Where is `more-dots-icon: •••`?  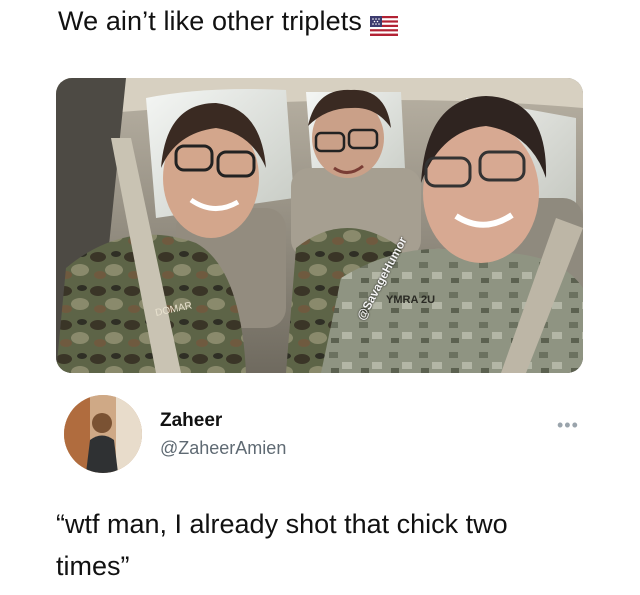
more-dots-icon: ••• is located at coordinates (568, 425).